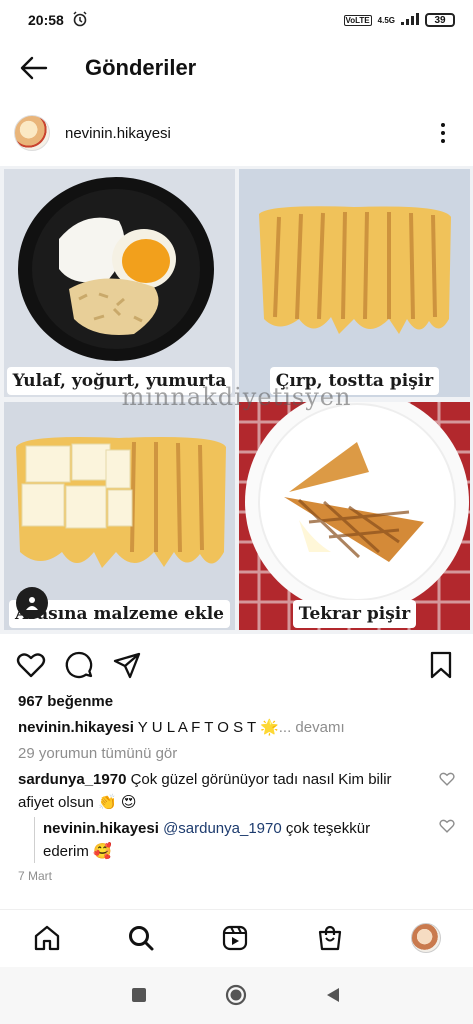 The image size is (473, 1024). I want to click on battery-level: 39, so click(440, 20).